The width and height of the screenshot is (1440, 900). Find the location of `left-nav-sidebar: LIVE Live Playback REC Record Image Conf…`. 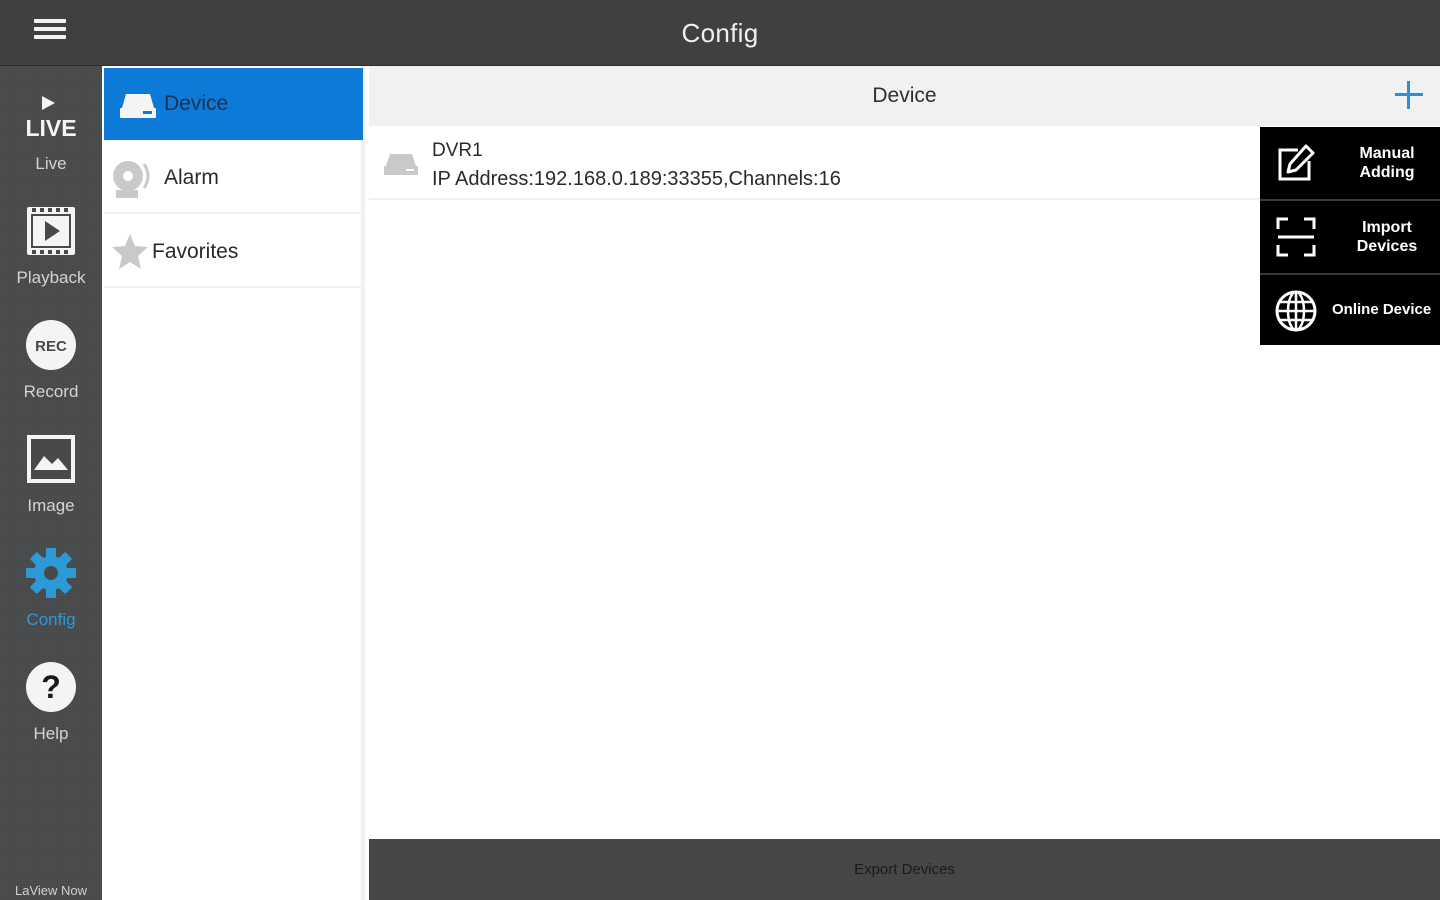

left-nav-sidebar: LIVE Live Playback REC Record Image Conf… is located at coordinates (51, 483).